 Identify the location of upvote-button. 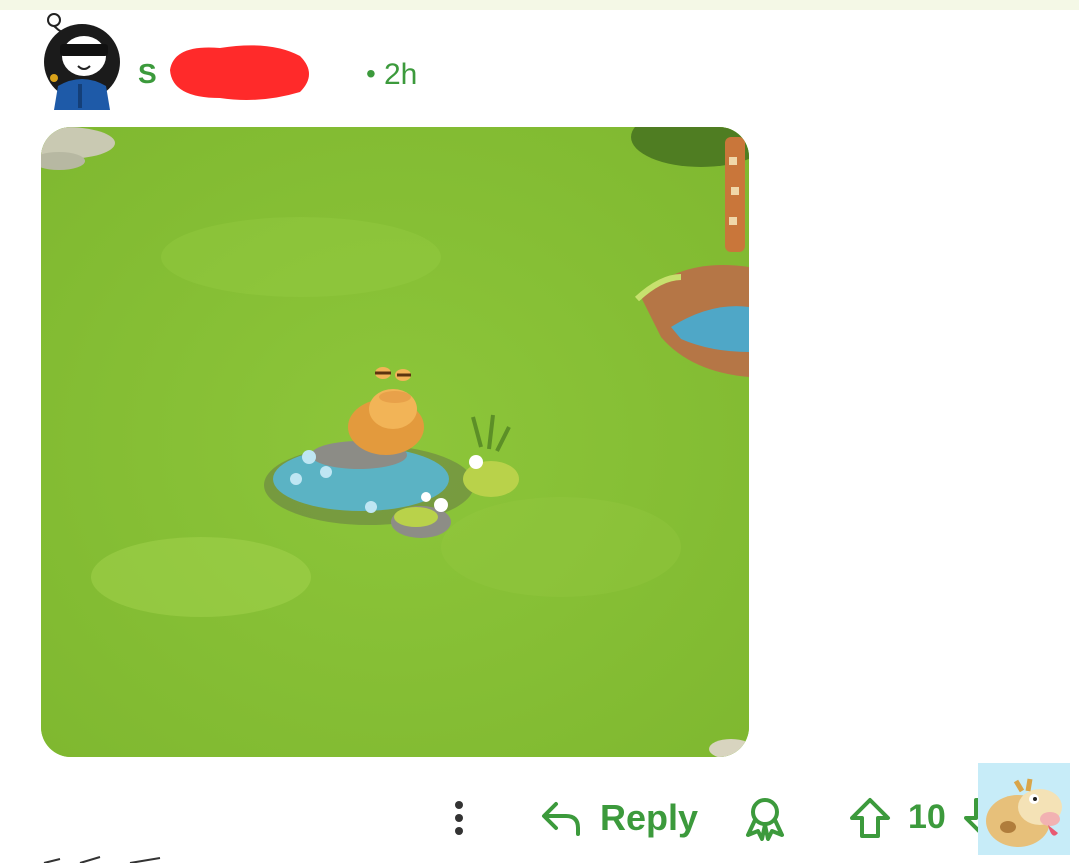
(870, 818).